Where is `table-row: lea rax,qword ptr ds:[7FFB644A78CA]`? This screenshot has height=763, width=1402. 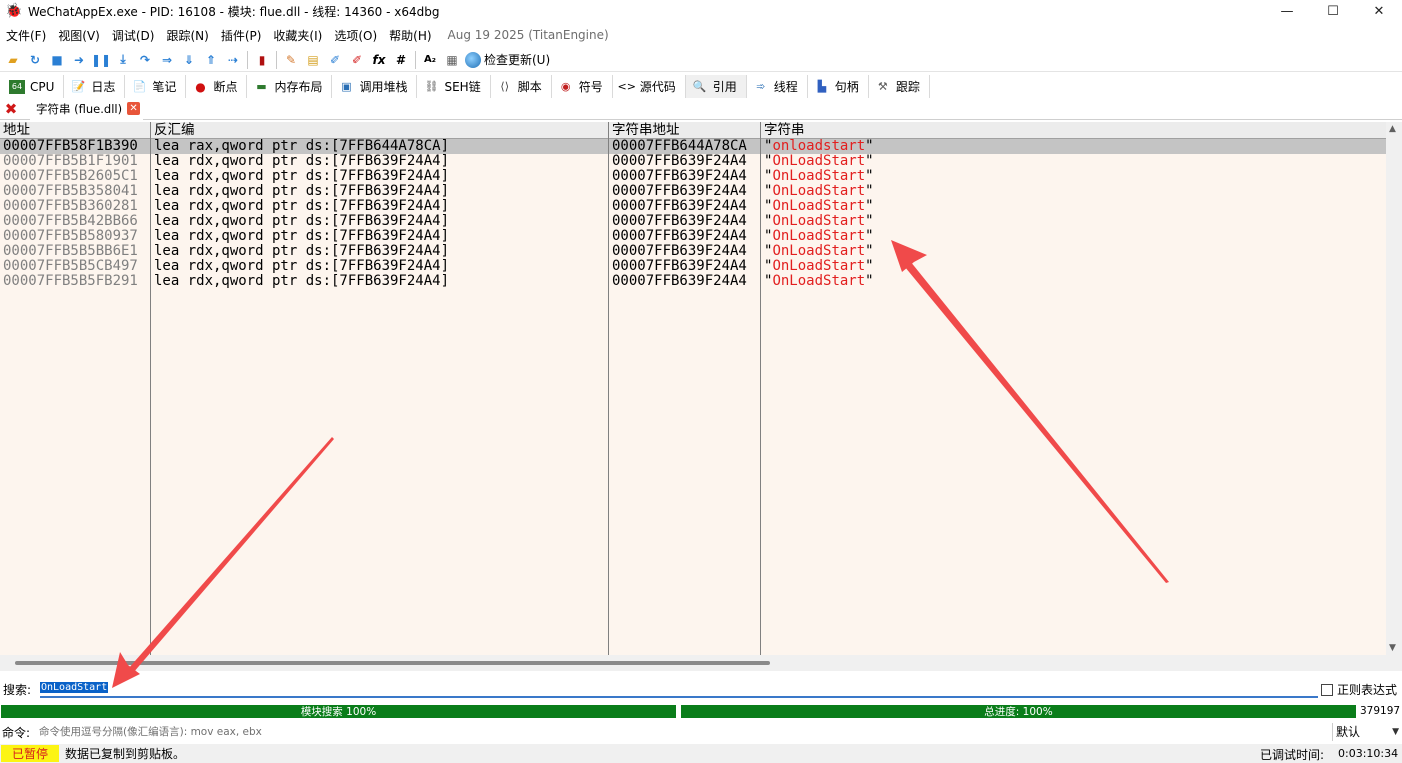
table-row: lea rax,qword ptr ds:[7FFB644A78CA] is located at coordinates (379, 146).